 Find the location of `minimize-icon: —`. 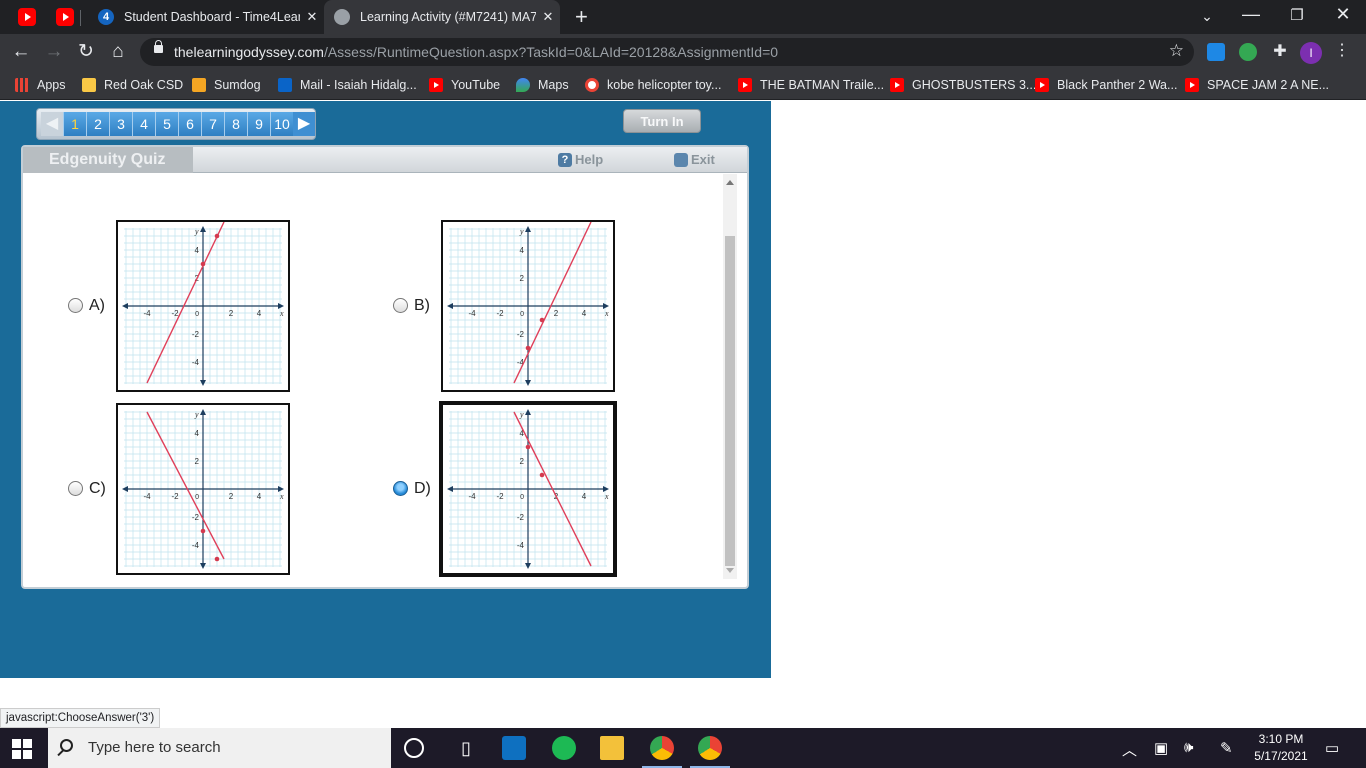

minimize-icon: — is located at coordinates (1251, 14).